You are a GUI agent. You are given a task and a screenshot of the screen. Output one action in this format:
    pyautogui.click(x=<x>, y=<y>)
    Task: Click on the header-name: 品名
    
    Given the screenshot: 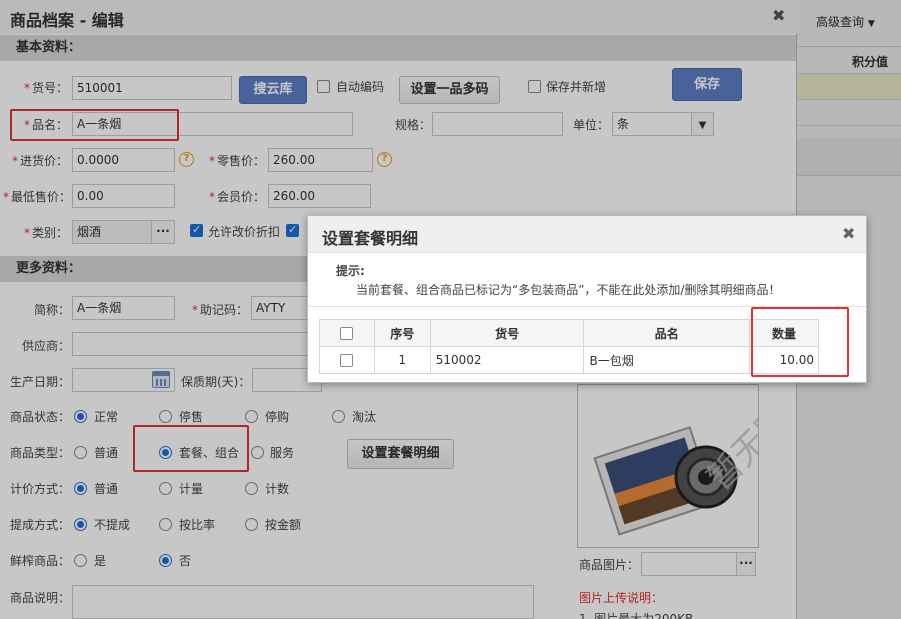 What is the action you would take?
    pyautogui.click(x=667, y=333)
    